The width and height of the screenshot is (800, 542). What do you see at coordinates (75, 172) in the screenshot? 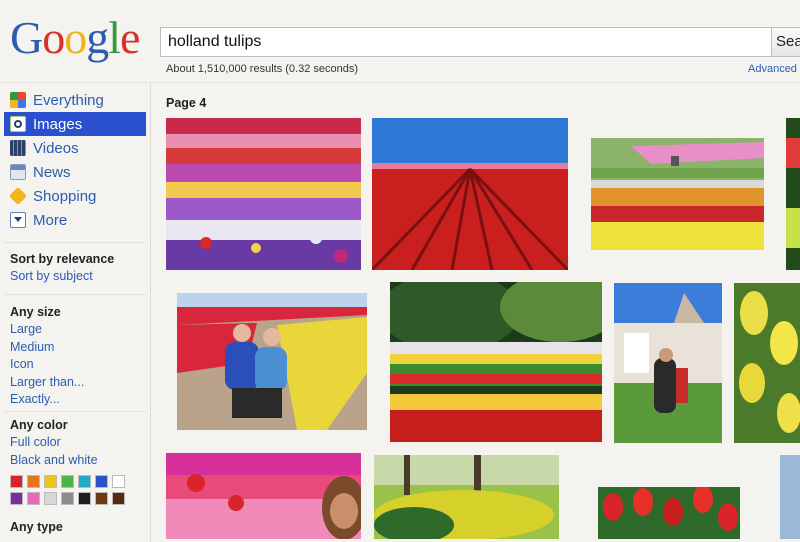
I see `sidebar-item-news: News` at bounding box center [75, 172].